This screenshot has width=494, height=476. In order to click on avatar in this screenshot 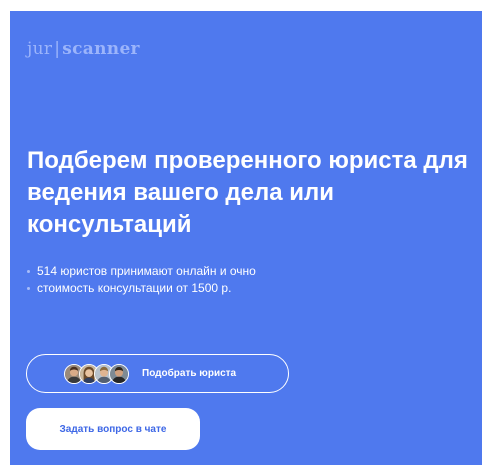, I will do `click(119, 373)`.